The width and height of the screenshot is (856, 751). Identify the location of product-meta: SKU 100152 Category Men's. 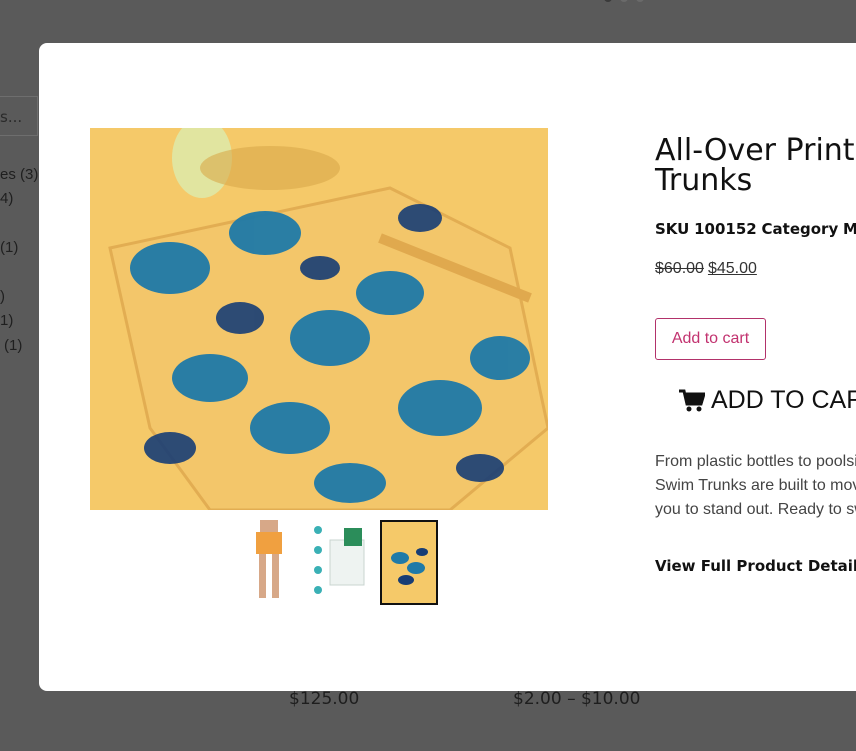
(755, 229).